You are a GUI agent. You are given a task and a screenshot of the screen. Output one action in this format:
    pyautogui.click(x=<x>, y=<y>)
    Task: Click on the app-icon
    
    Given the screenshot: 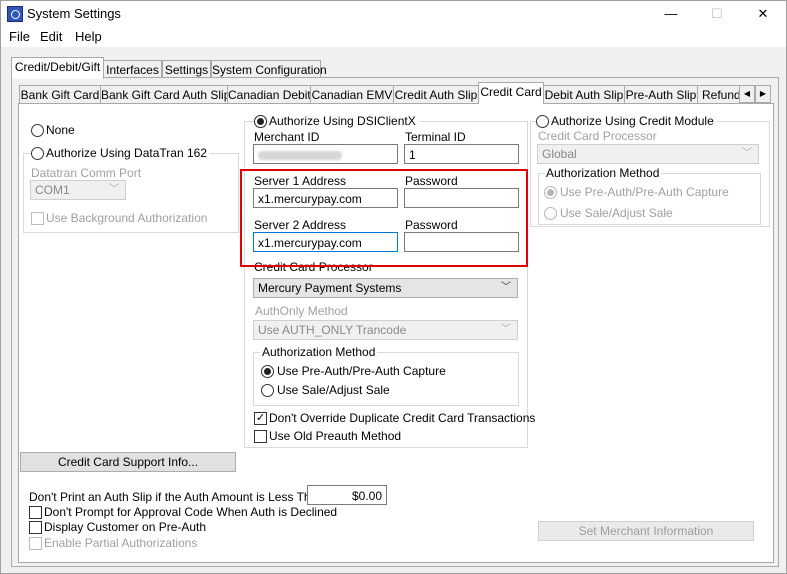 What is the action you would take?
    pyautogui.click(x=15, y=14)
    